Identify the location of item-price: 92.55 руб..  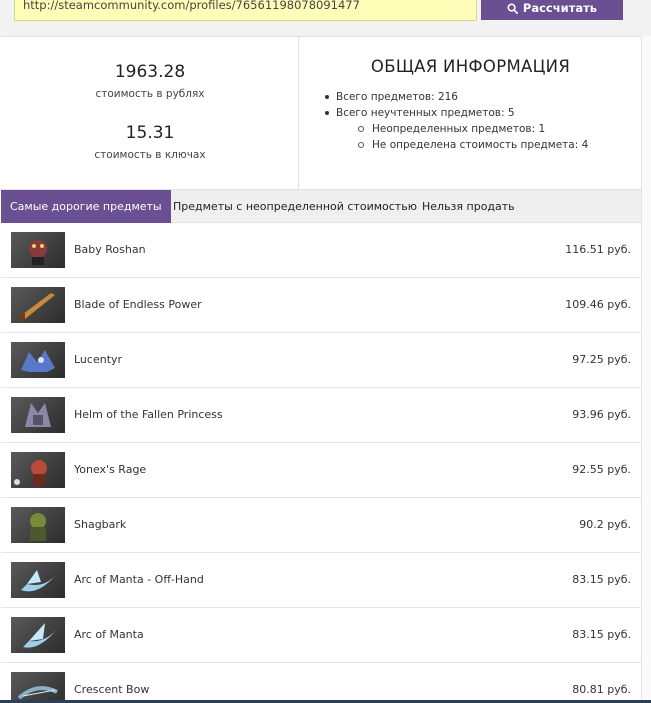
(601, 469).